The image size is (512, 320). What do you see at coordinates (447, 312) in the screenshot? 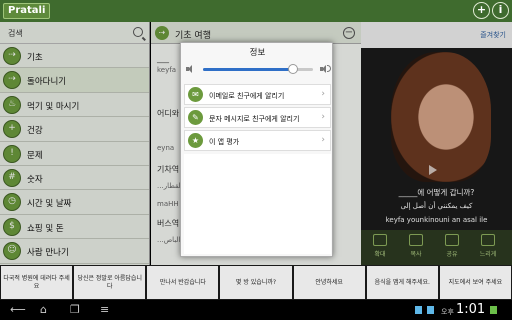
I see `clock-ampm: 오후` at bounding box center [447, 312].